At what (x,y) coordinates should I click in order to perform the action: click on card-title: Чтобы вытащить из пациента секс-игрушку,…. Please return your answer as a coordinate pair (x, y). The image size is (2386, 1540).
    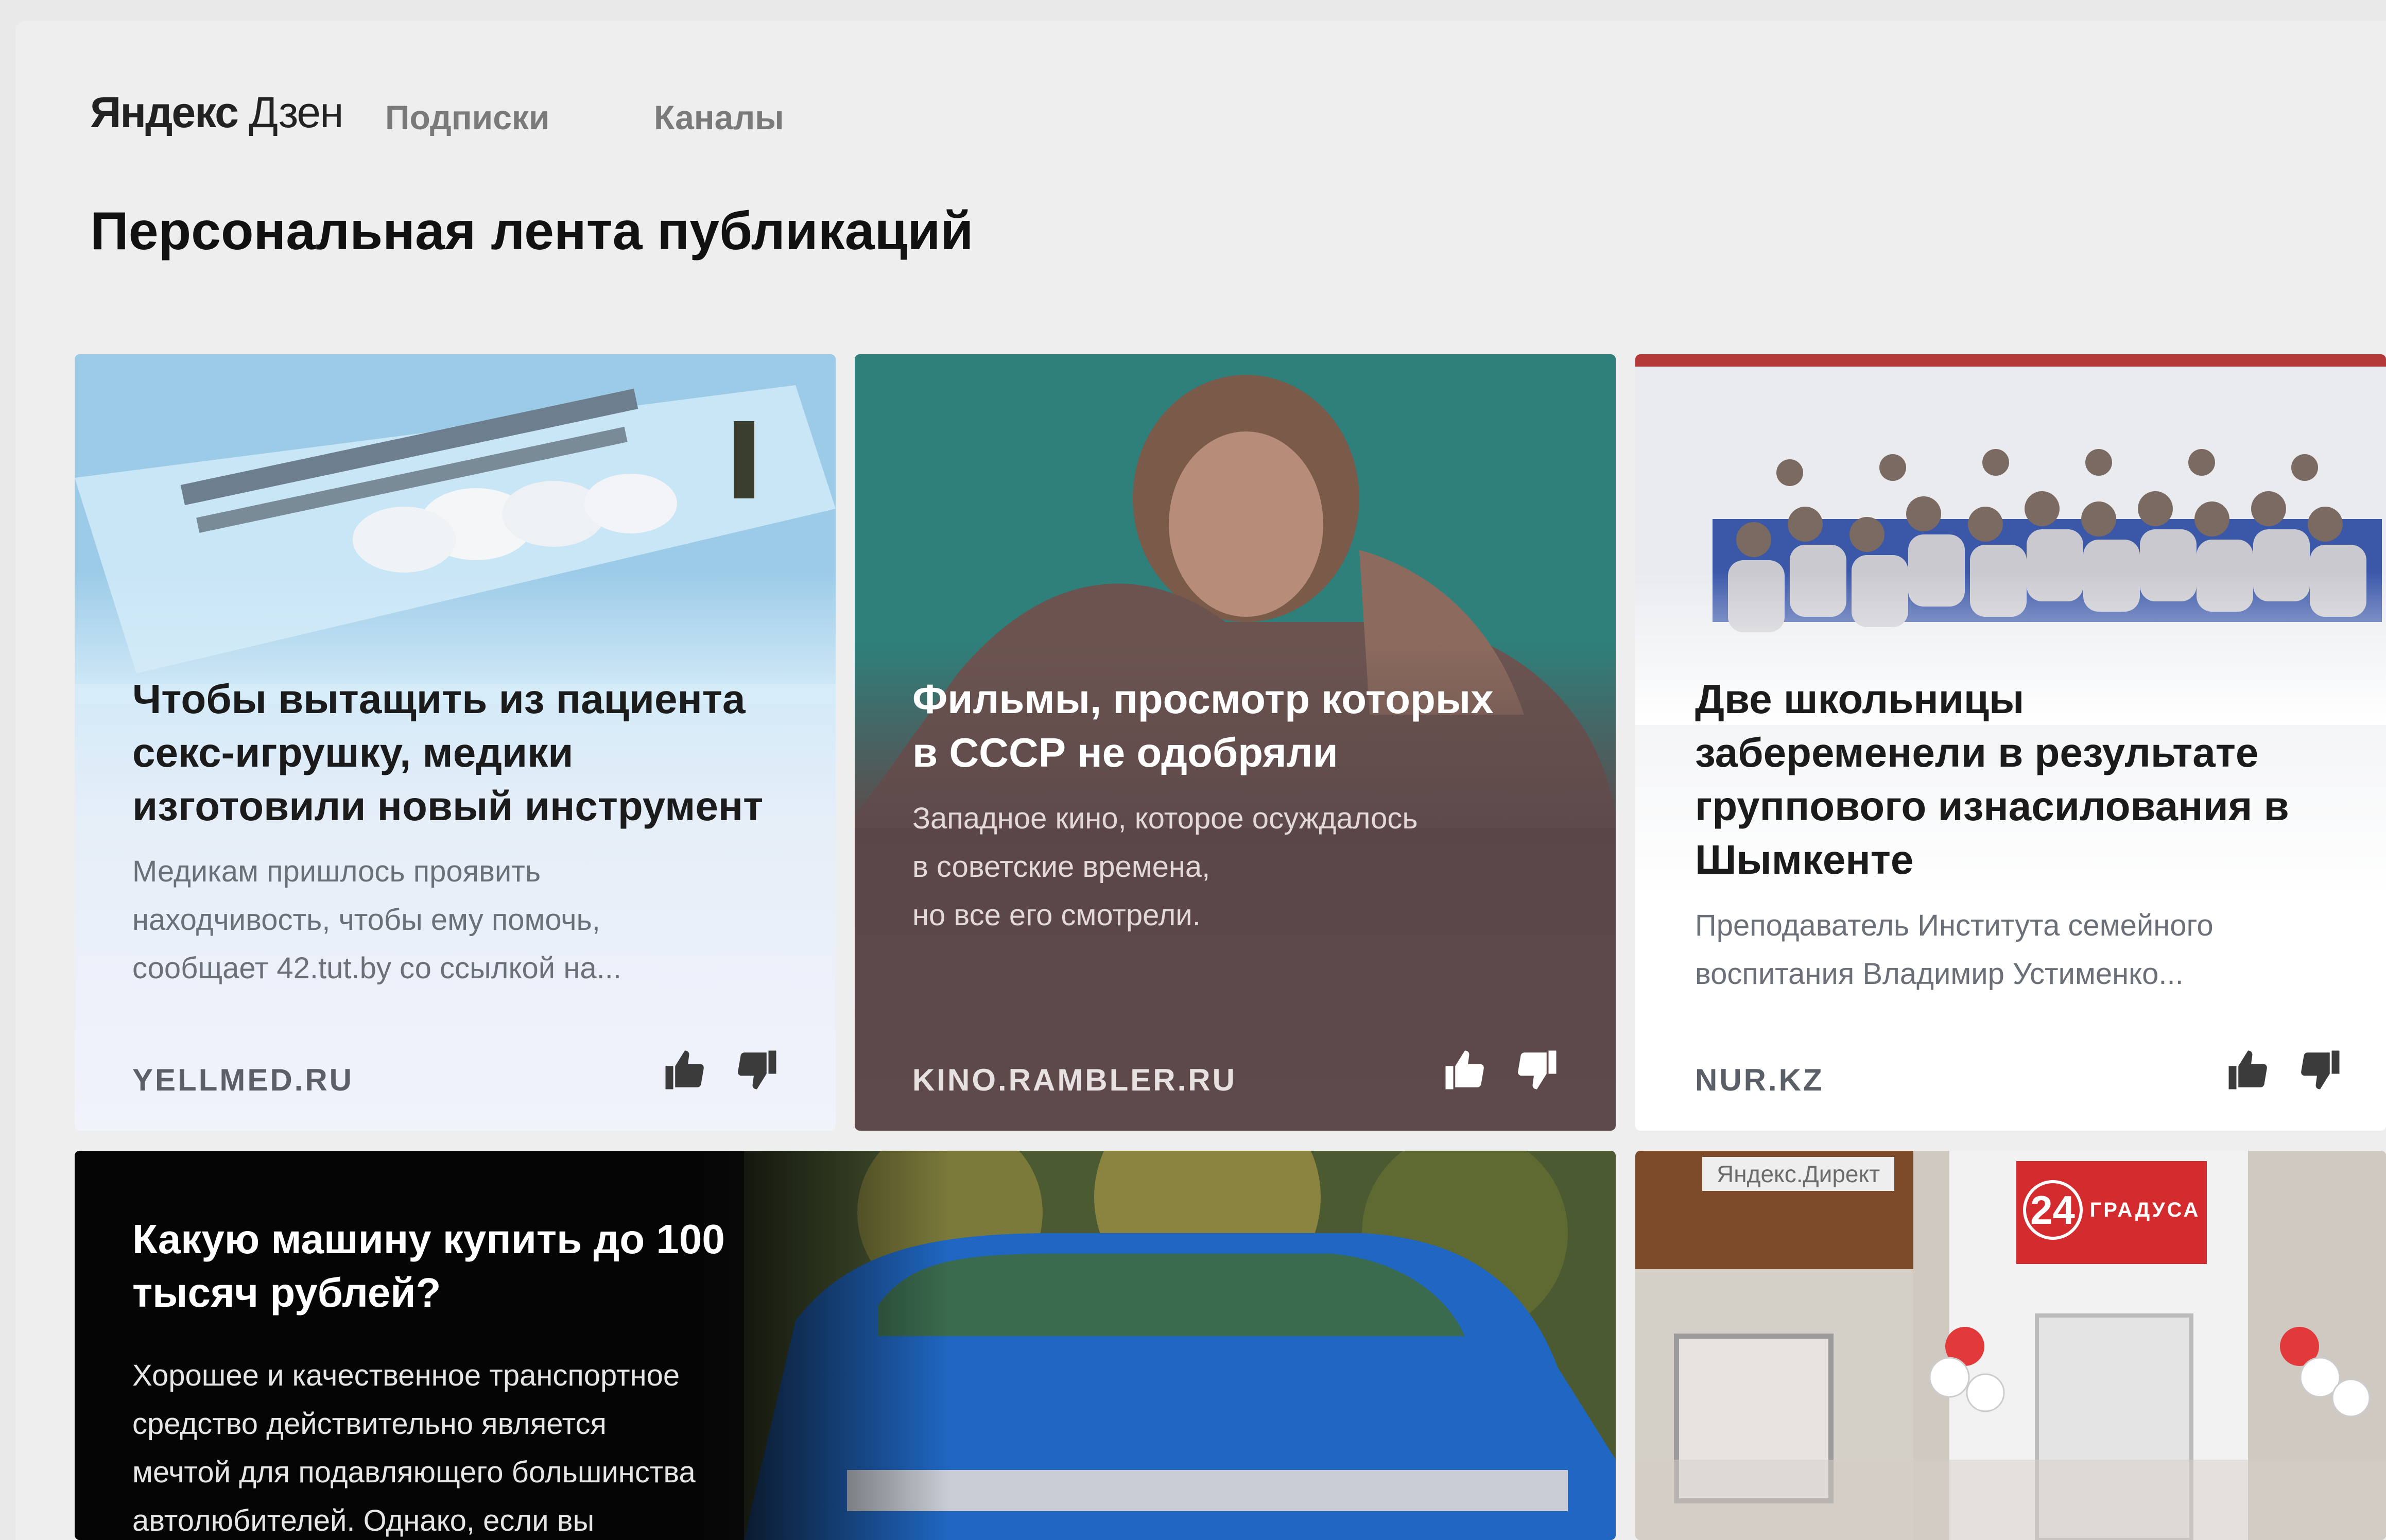
    Looking at the image, I should click on (447, 752).